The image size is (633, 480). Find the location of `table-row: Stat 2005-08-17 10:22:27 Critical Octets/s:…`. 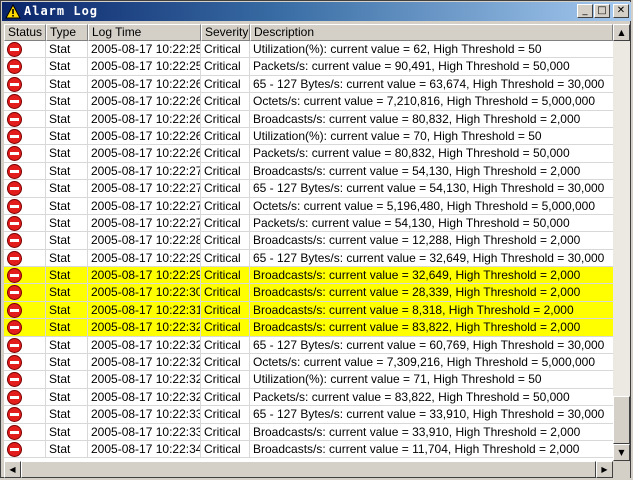

table-row: Stat 2005-08-17 10:22:27 Critical Octets/s:… is located at coordinates (308, 206).